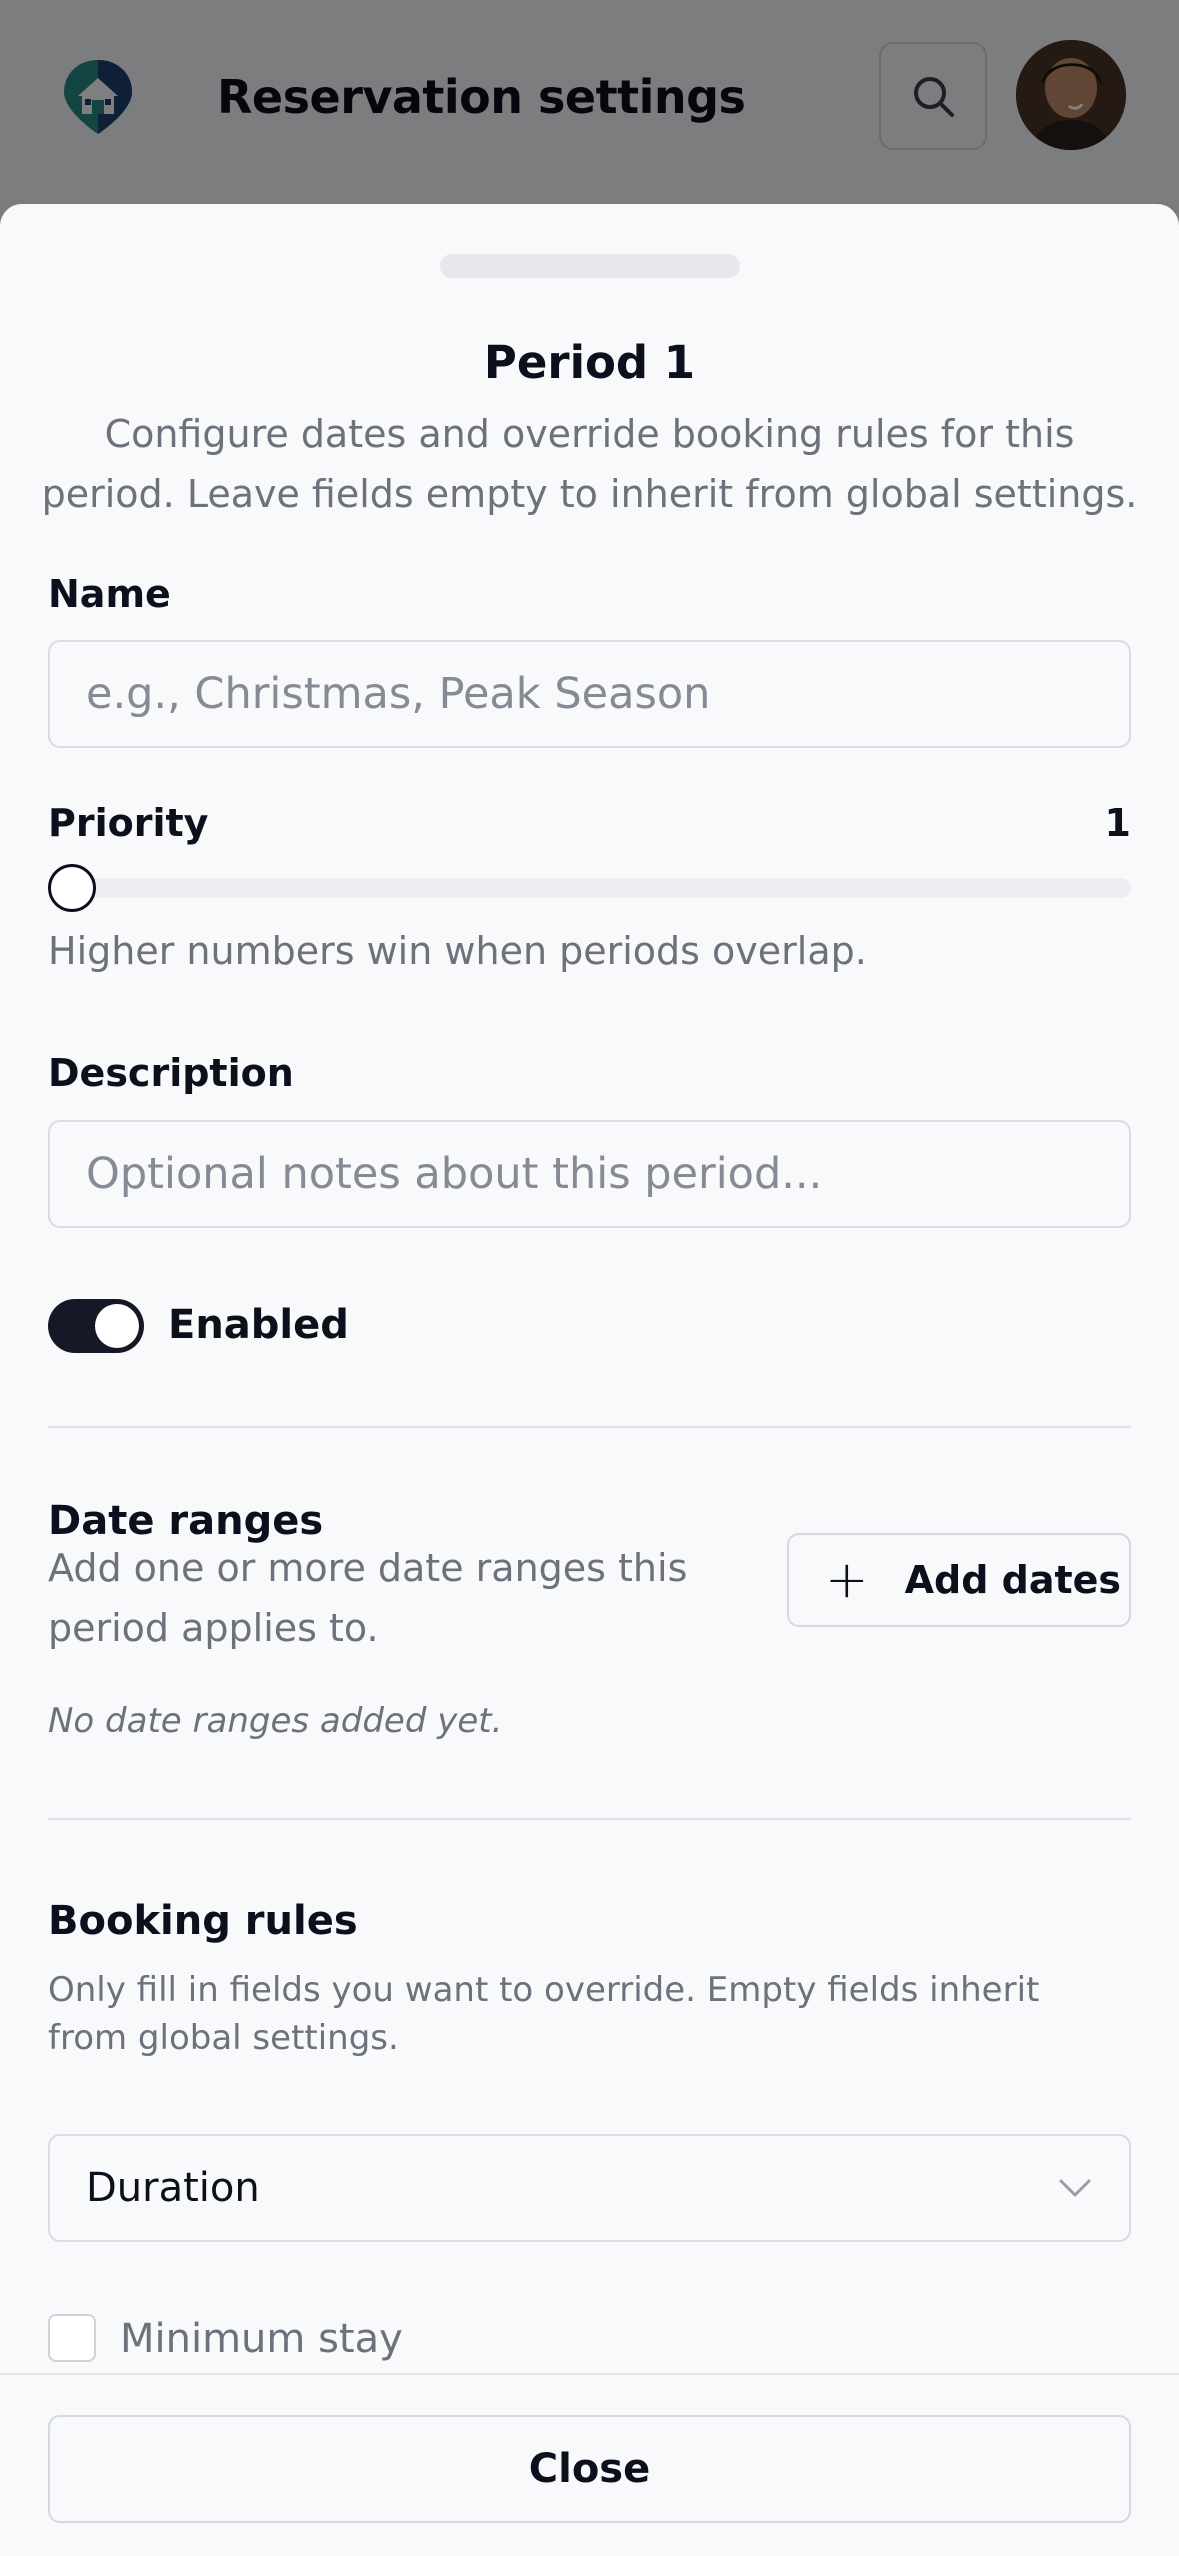  I want to click on date-ranges-empty-note: No date ranges added yet., so click(275, 1721).